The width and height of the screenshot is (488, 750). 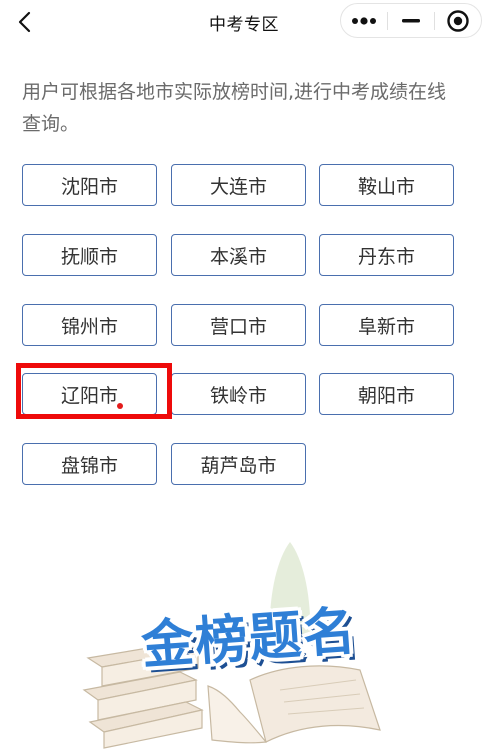 What do you see at coordinates (238, 464) in the screenshot?
I see `city-button-huludao: 葫芦岛市` at bounding box center [238, 464].